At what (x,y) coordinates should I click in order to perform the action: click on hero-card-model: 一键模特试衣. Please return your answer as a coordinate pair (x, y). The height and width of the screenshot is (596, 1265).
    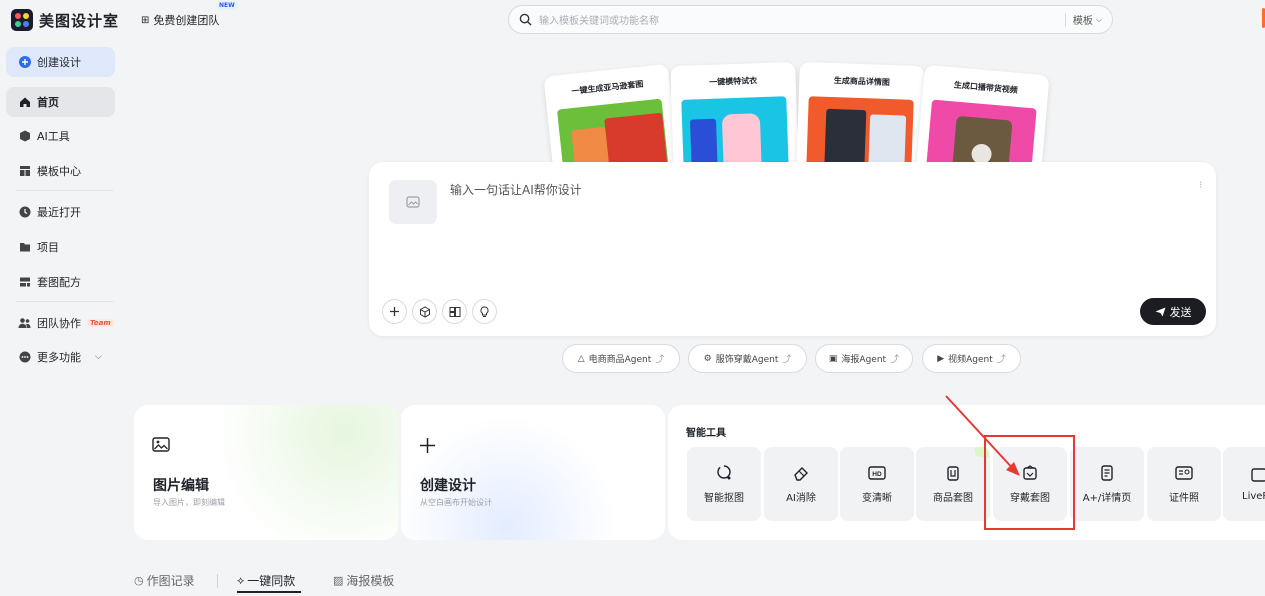
    Looking at the image, I should click on (734, 120).